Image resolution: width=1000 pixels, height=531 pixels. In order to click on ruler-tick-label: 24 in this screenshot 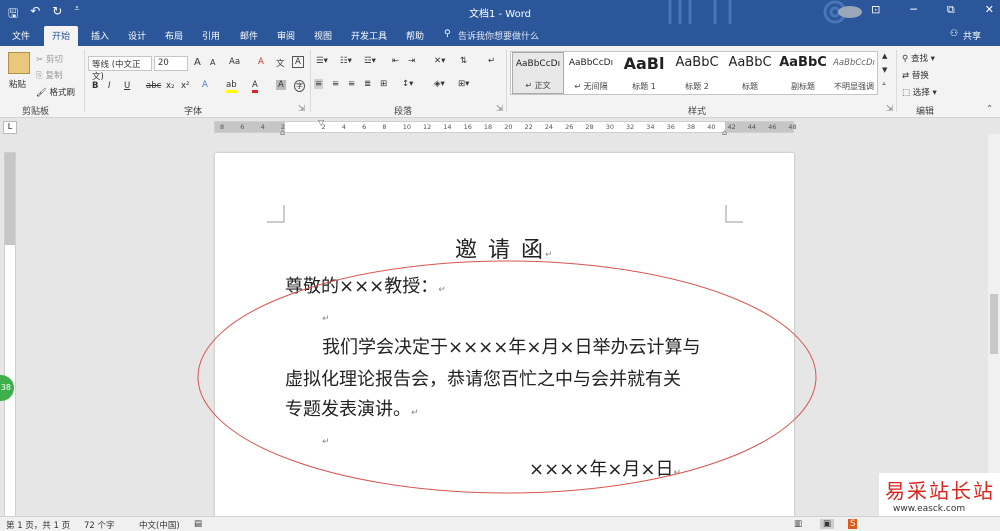, I will do `click(549, 127)`.